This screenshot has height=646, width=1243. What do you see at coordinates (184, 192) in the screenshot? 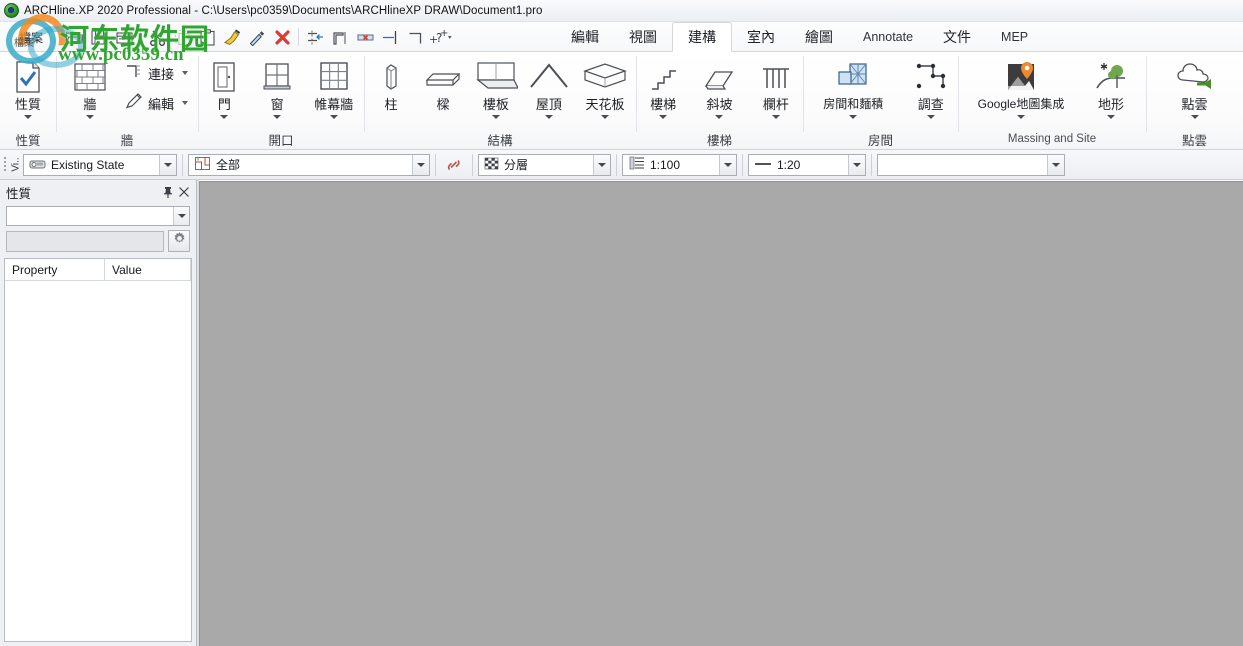
I see `close-icon` at bounding box center [184, 192].